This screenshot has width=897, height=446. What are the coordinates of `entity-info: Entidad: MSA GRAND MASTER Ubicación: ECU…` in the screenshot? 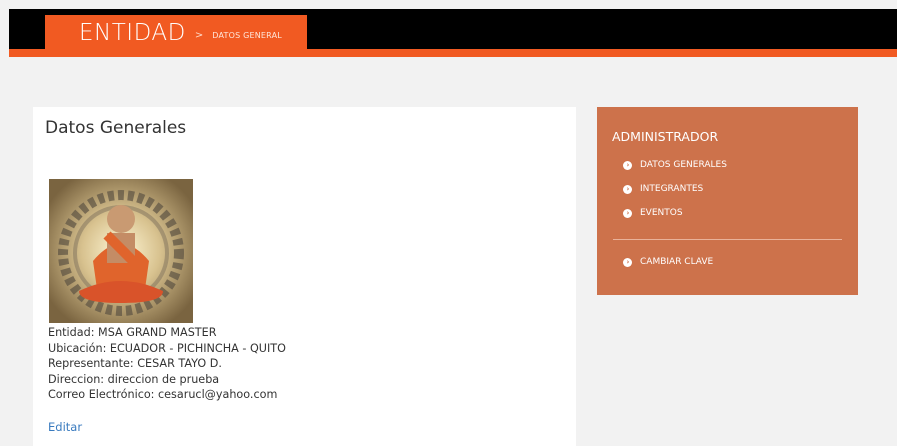 It's located at (167, 364).